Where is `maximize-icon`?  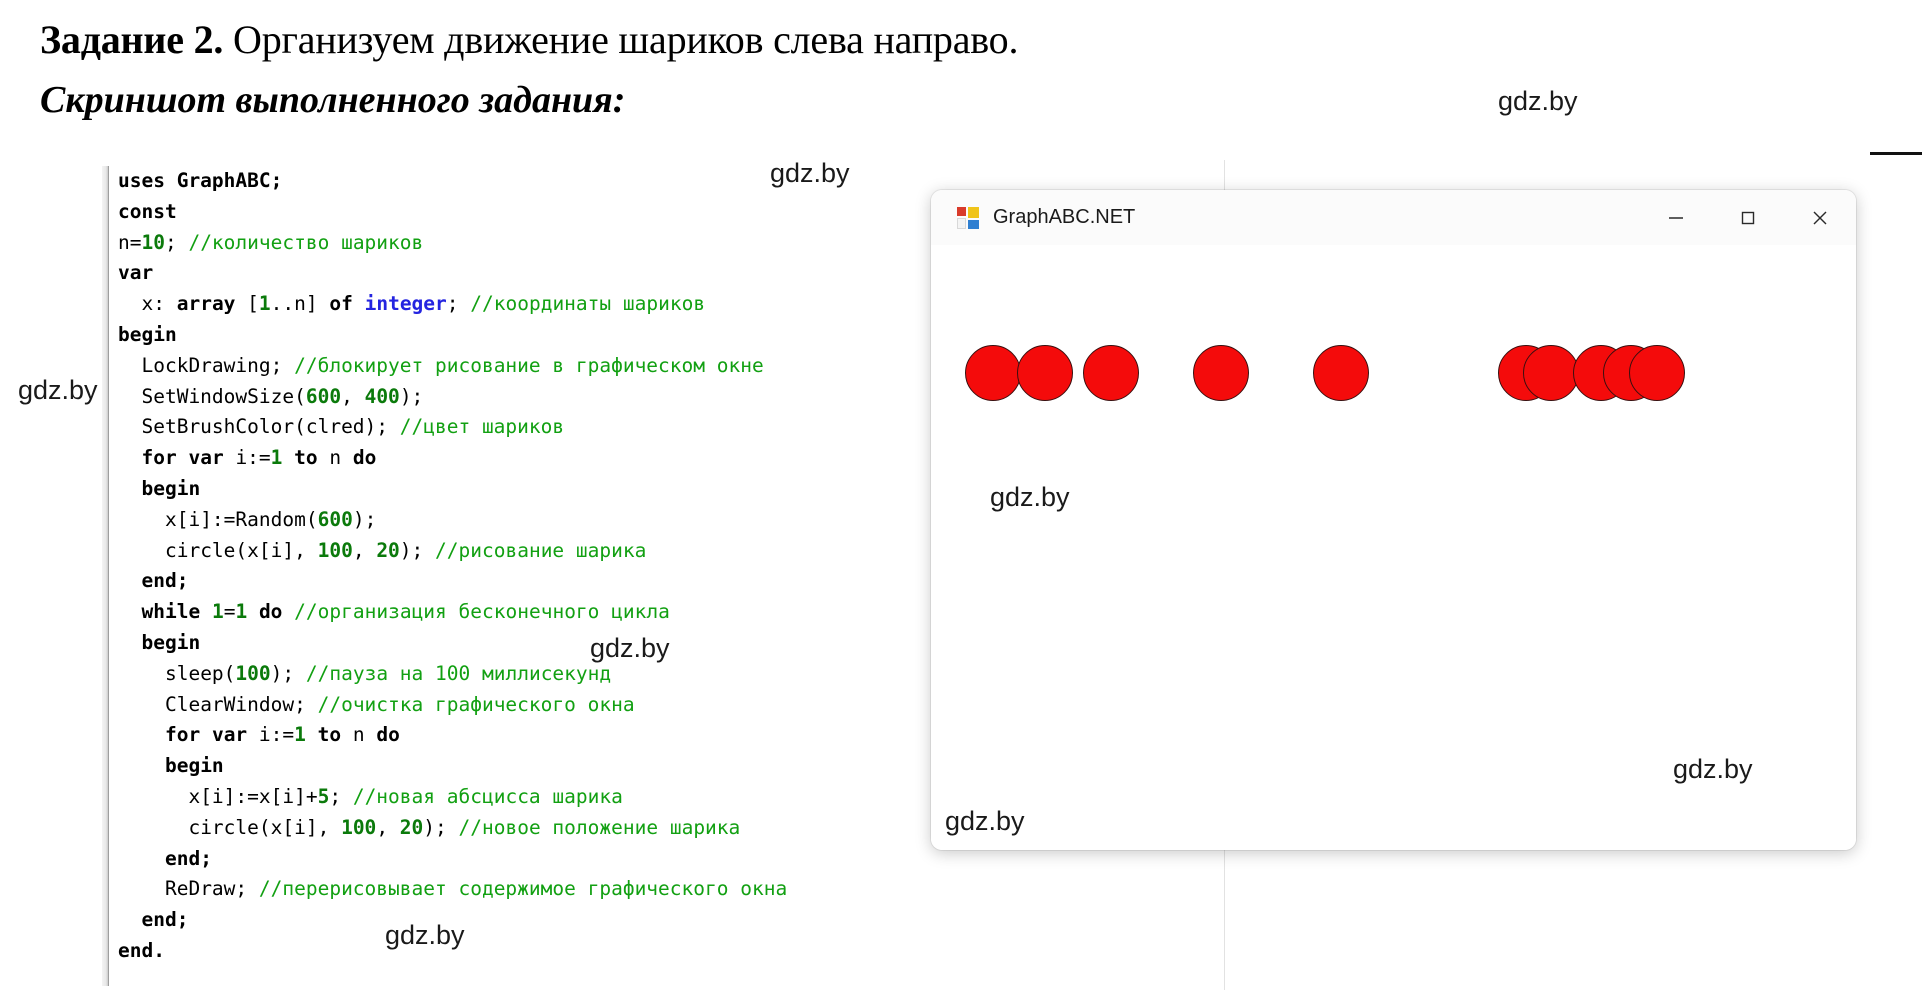 maximize-icon is located at coordinates (1748, 217).